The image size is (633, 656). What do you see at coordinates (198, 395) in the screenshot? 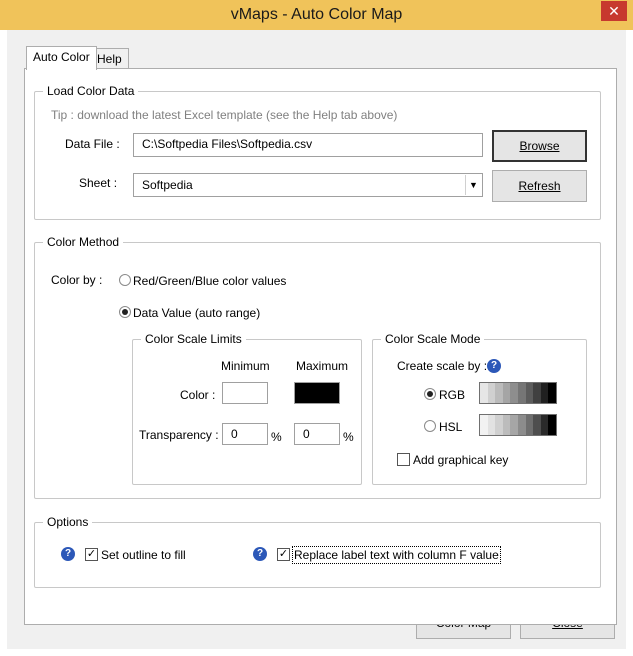
I see `color-label: Color :` at bounding box center [198, 395].